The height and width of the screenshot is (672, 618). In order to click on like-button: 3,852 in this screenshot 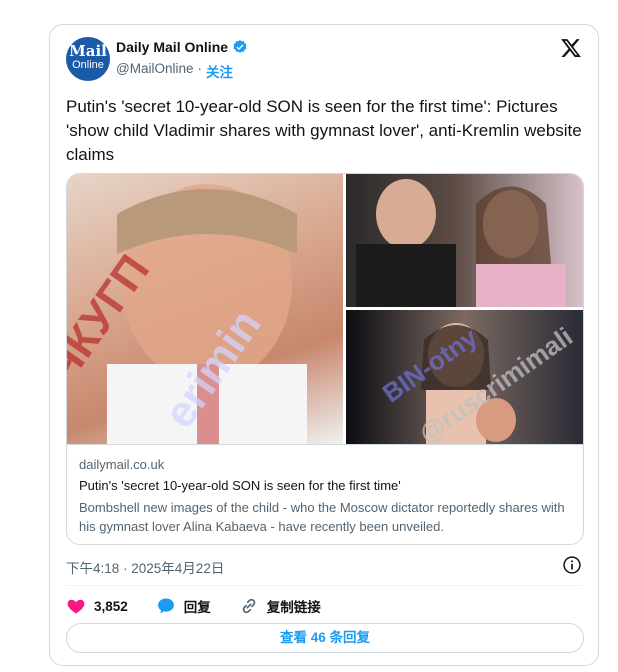, I will do `click(97, 606)`.